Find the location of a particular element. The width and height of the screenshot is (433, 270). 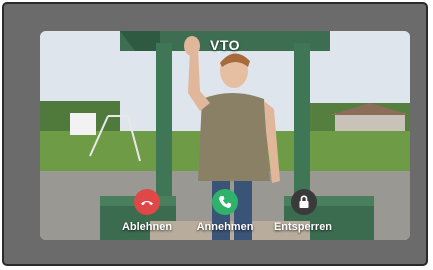

phone-icon is located at coordinates (225, 202).